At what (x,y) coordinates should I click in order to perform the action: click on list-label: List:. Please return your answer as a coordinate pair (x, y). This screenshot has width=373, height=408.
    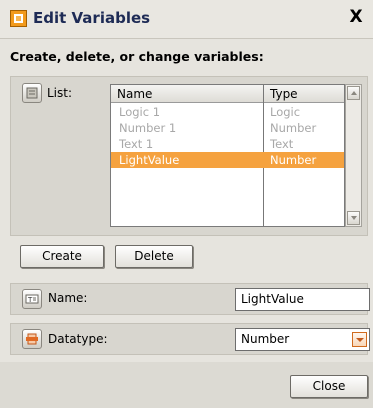
    Looking at the image, I should click on (60, 93).